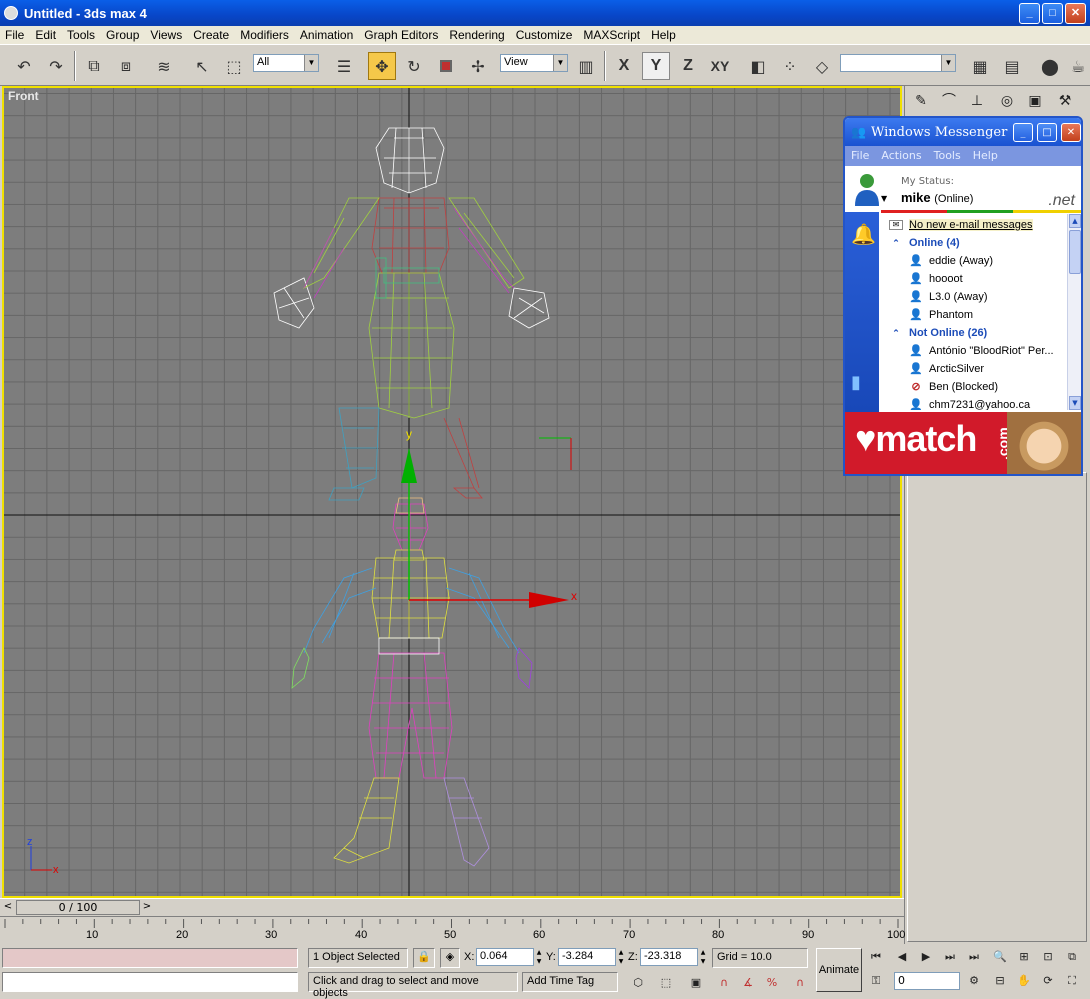 This screenshot has width=1090, height=999. I want to click on manipulate-icon: ✢, so click(478, 66).